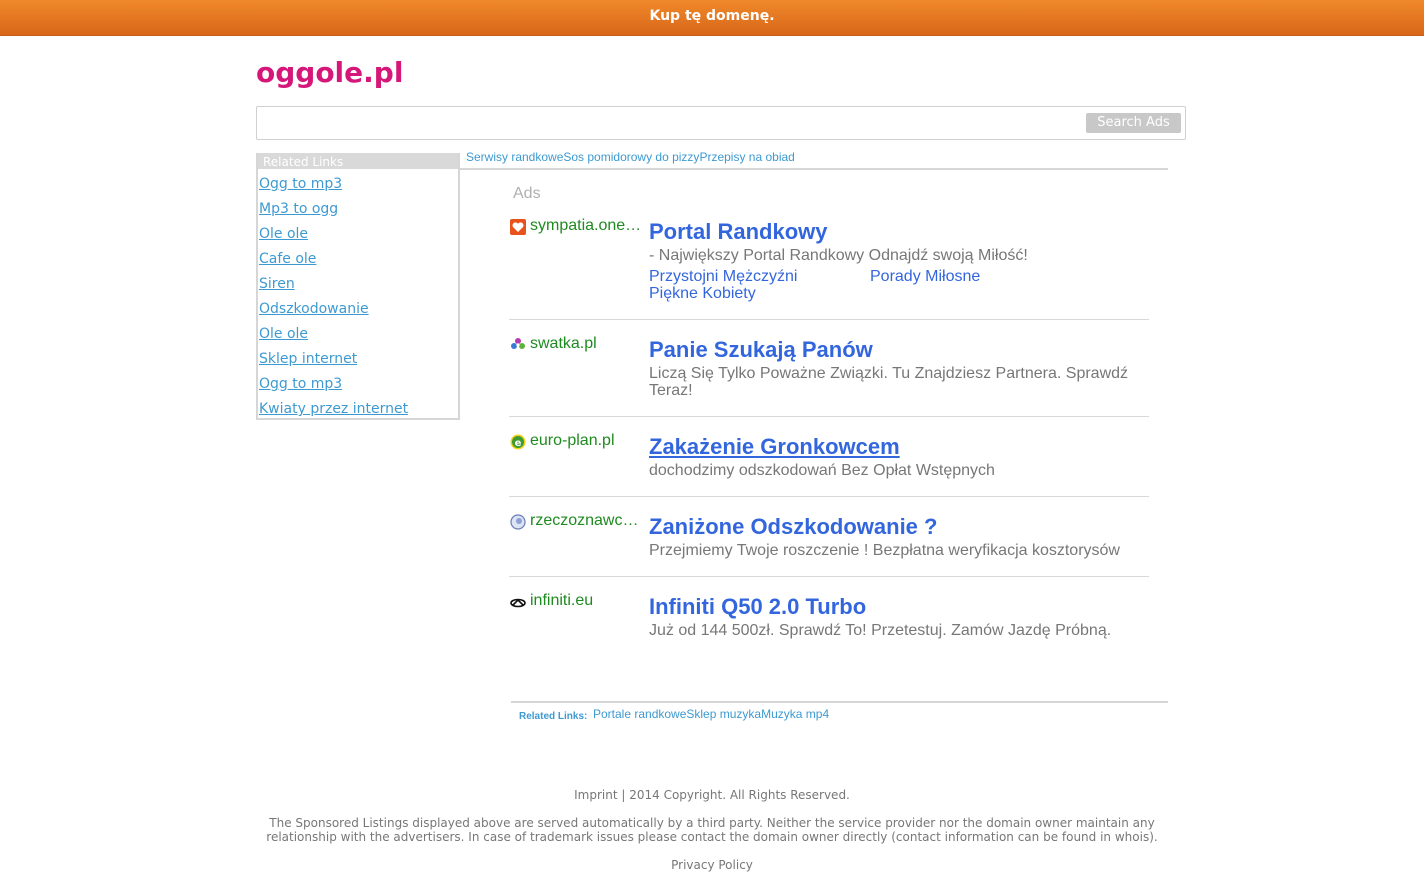  Describe the element at coordinates (671, 123) in the screenshot. I see `search-input` at that location.